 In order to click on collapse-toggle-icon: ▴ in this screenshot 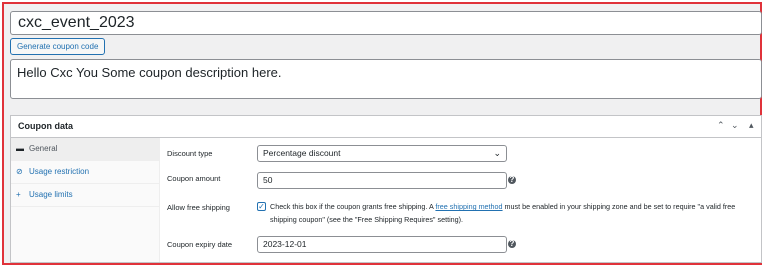, I will do `click(751, 125)`.